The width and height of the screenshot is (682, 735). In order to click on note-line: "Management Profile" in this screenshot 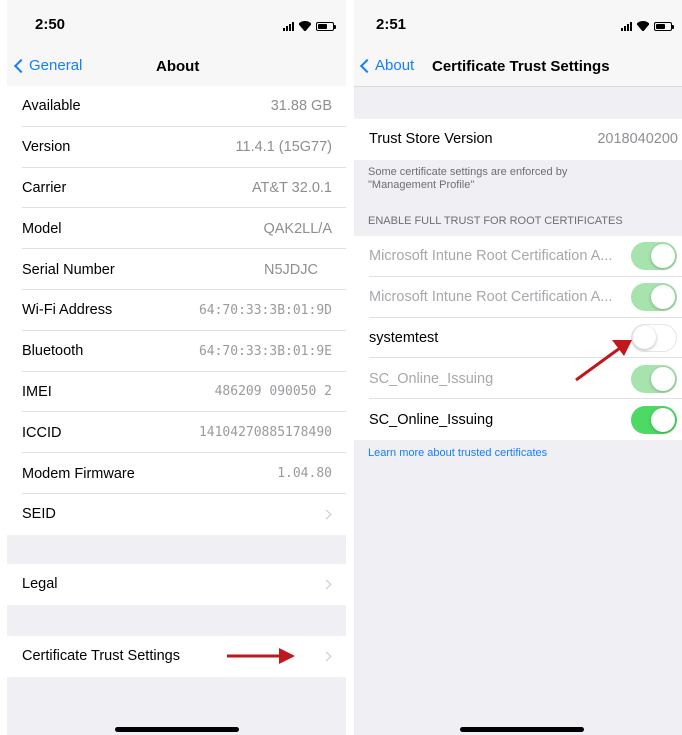, I will do `click(421, 185)`.